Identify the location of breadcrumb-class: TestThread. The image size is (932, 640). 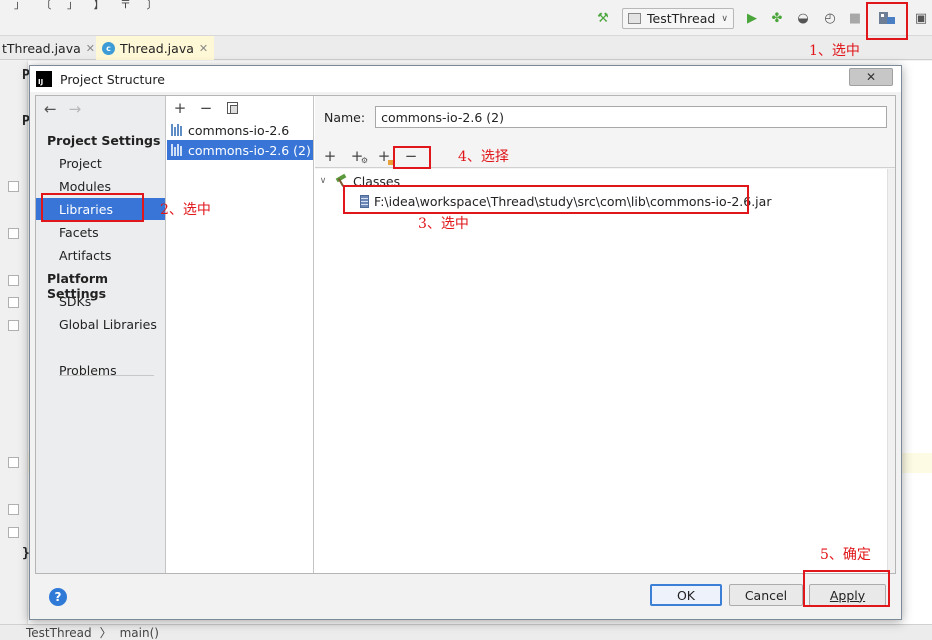
(59, 633).